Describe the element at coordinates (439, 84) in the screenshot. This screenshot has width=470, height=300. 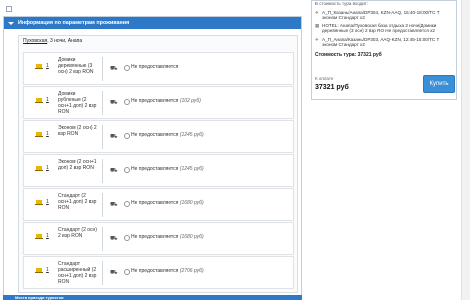
I see `buy-button: Купить` at that location.